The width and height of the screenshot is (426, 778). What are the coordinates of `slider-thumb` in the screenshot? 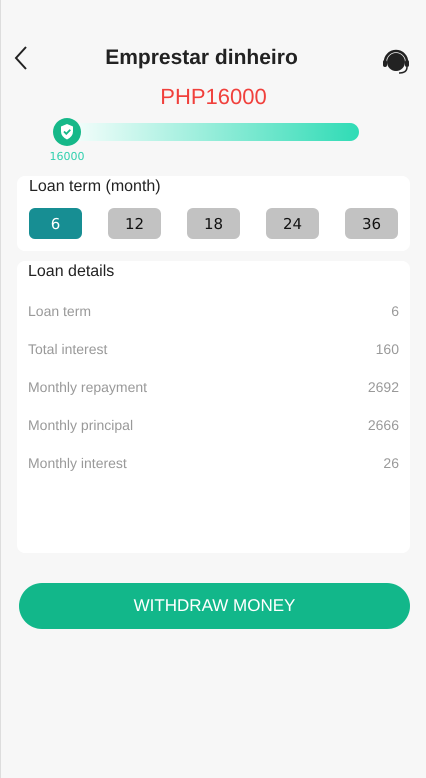 It's located at (67, 132).